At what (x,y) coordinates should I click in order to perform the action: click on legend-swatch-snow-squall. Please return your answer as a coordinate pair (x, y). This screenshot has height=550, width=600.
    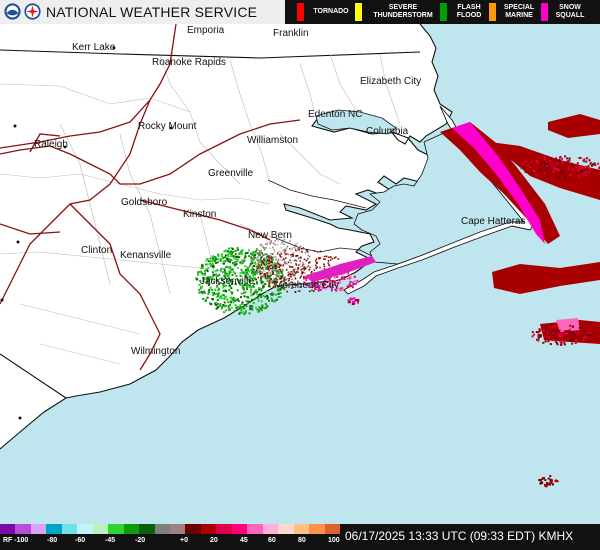
    Looking at the image, I should click on (544, 12).